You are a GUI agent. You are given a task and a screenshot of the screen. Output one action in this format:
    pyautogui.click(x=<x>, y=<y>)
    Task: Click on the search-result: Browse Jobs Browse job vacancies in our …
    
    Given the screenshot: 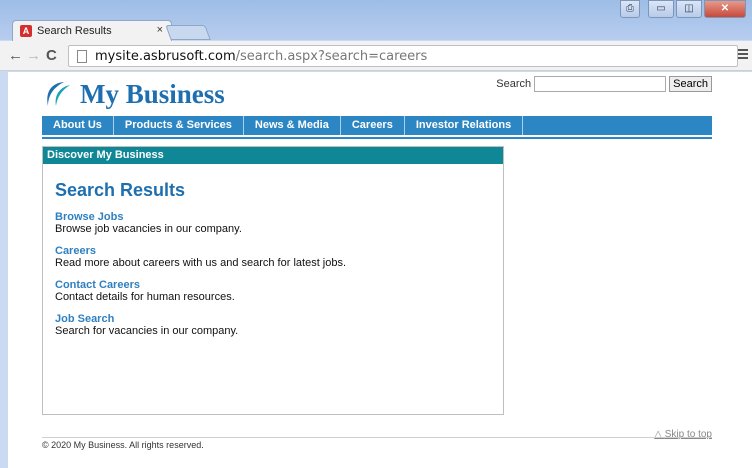 What is the action you would take?
    pyautogui.click(x=148, y=223)
    